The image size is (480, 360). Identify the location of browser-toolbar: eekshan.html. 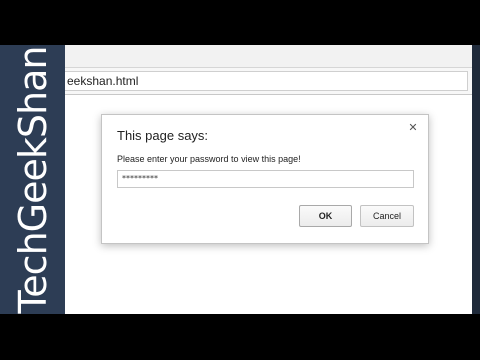
(268, 81).